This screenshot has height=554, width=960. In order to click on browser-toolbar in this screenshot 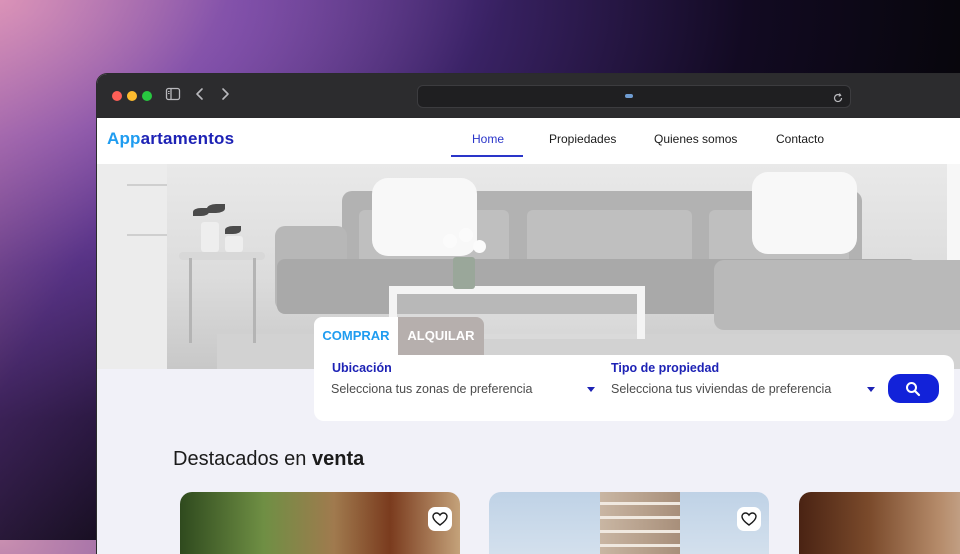, I will do `click(528, 96)`.